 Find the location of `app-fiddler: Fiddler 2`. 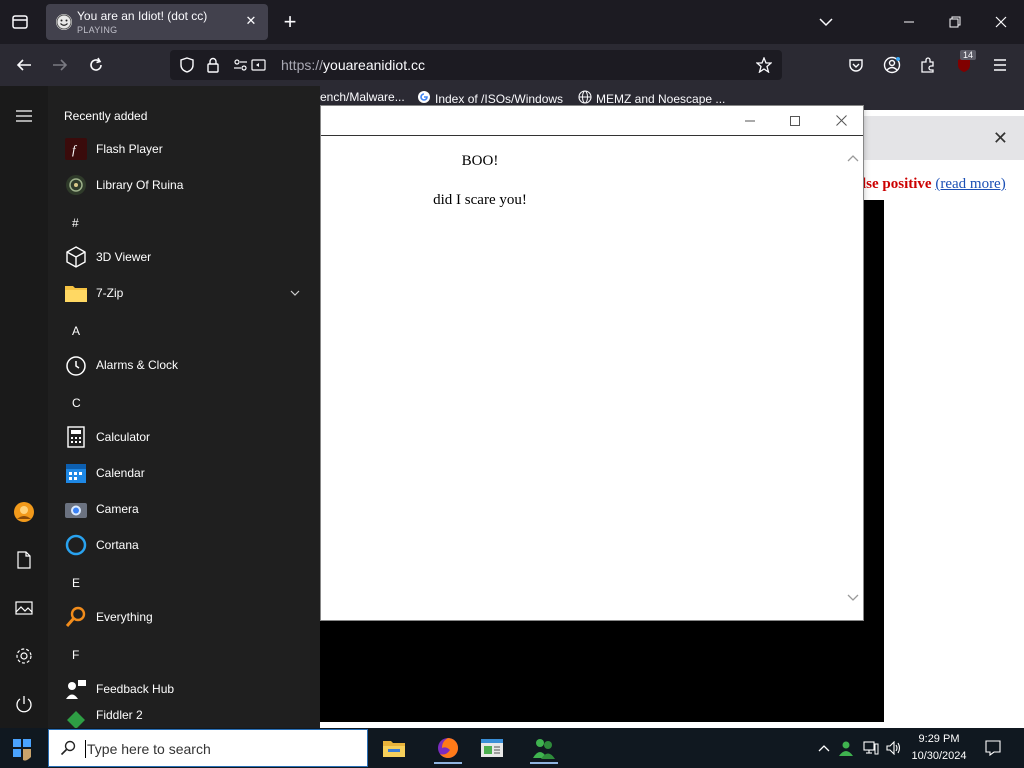

app-fiddler: Fiddler 2 is located at coordinates (190, 718).